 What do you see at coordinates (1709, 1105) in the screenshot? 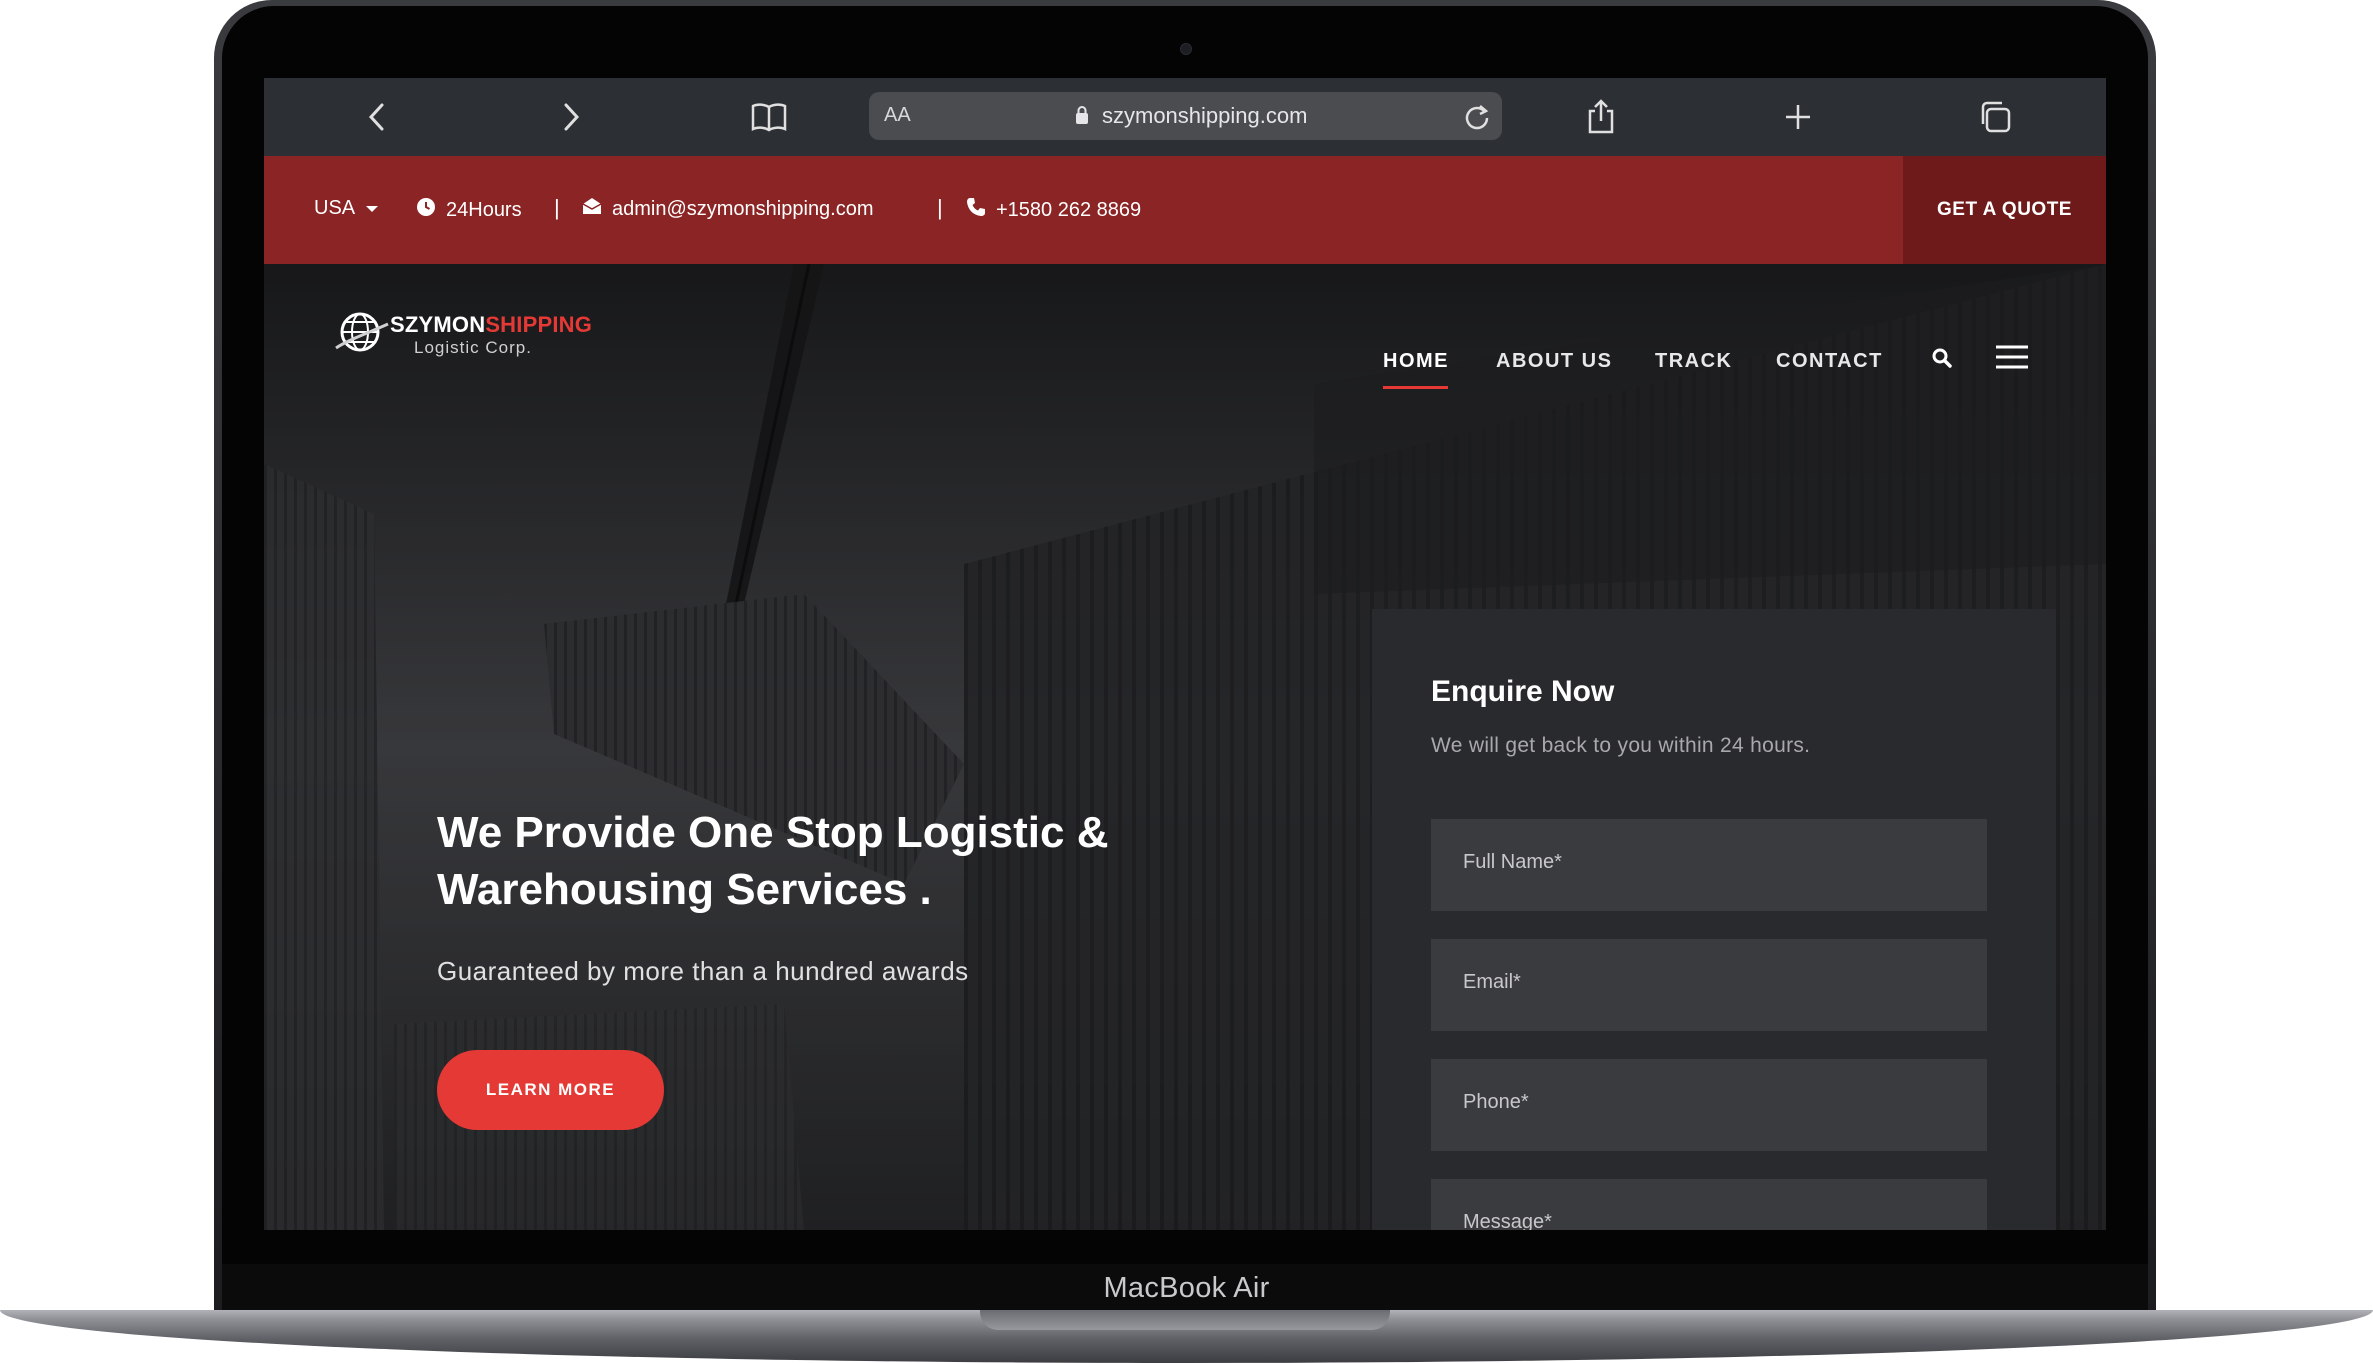
I see `phone-field: Phone*` at bounding box center [1709, 1105].